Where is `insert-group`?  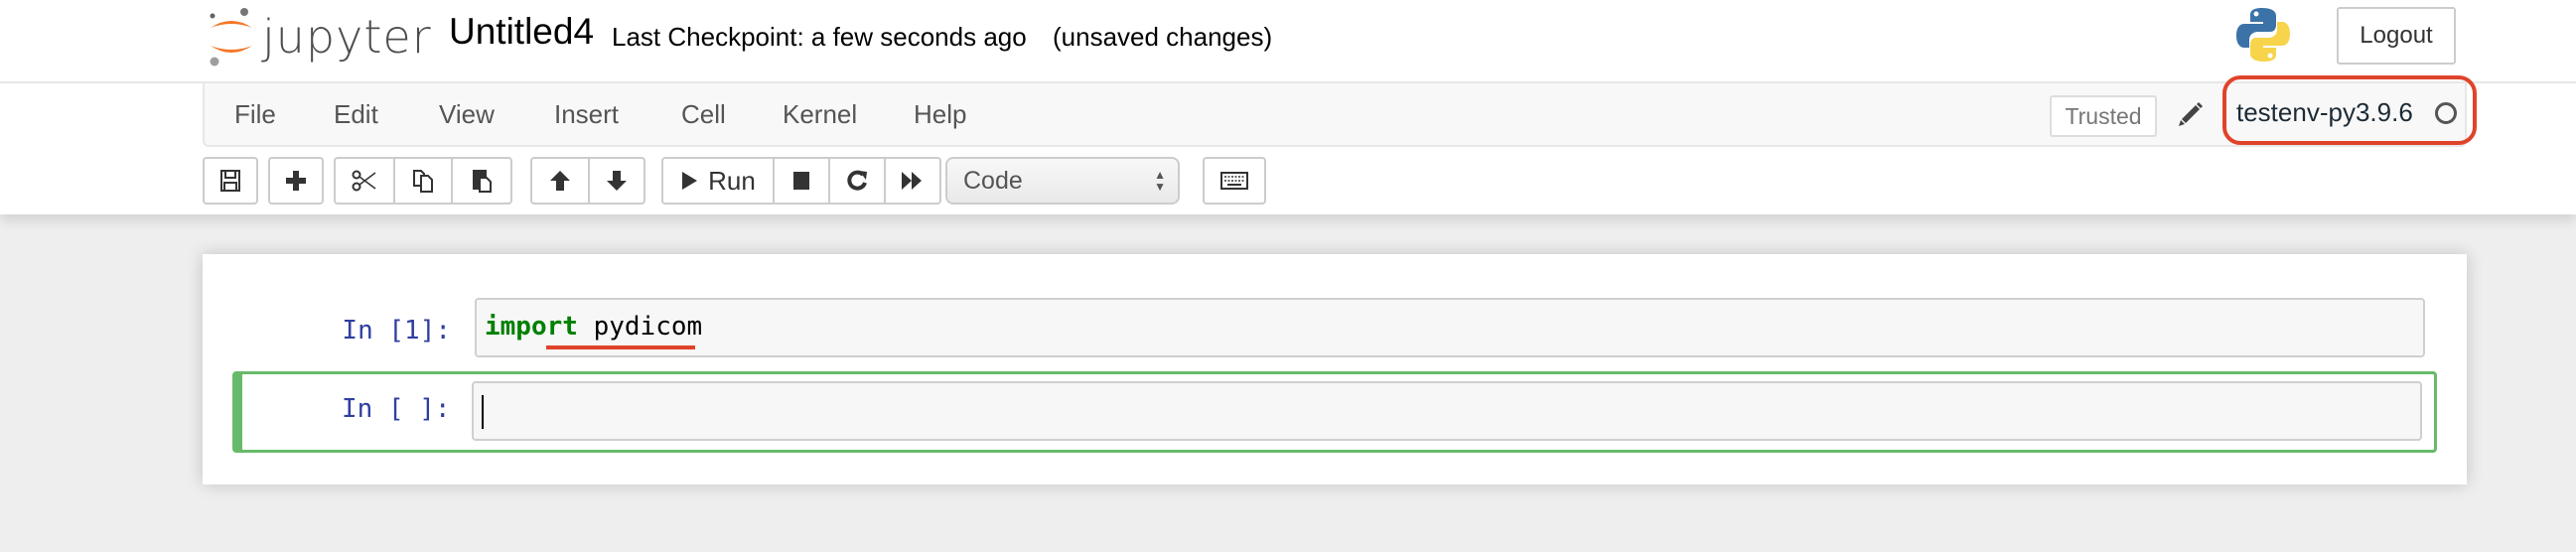 insert-group is located at coordinates (296, 181).